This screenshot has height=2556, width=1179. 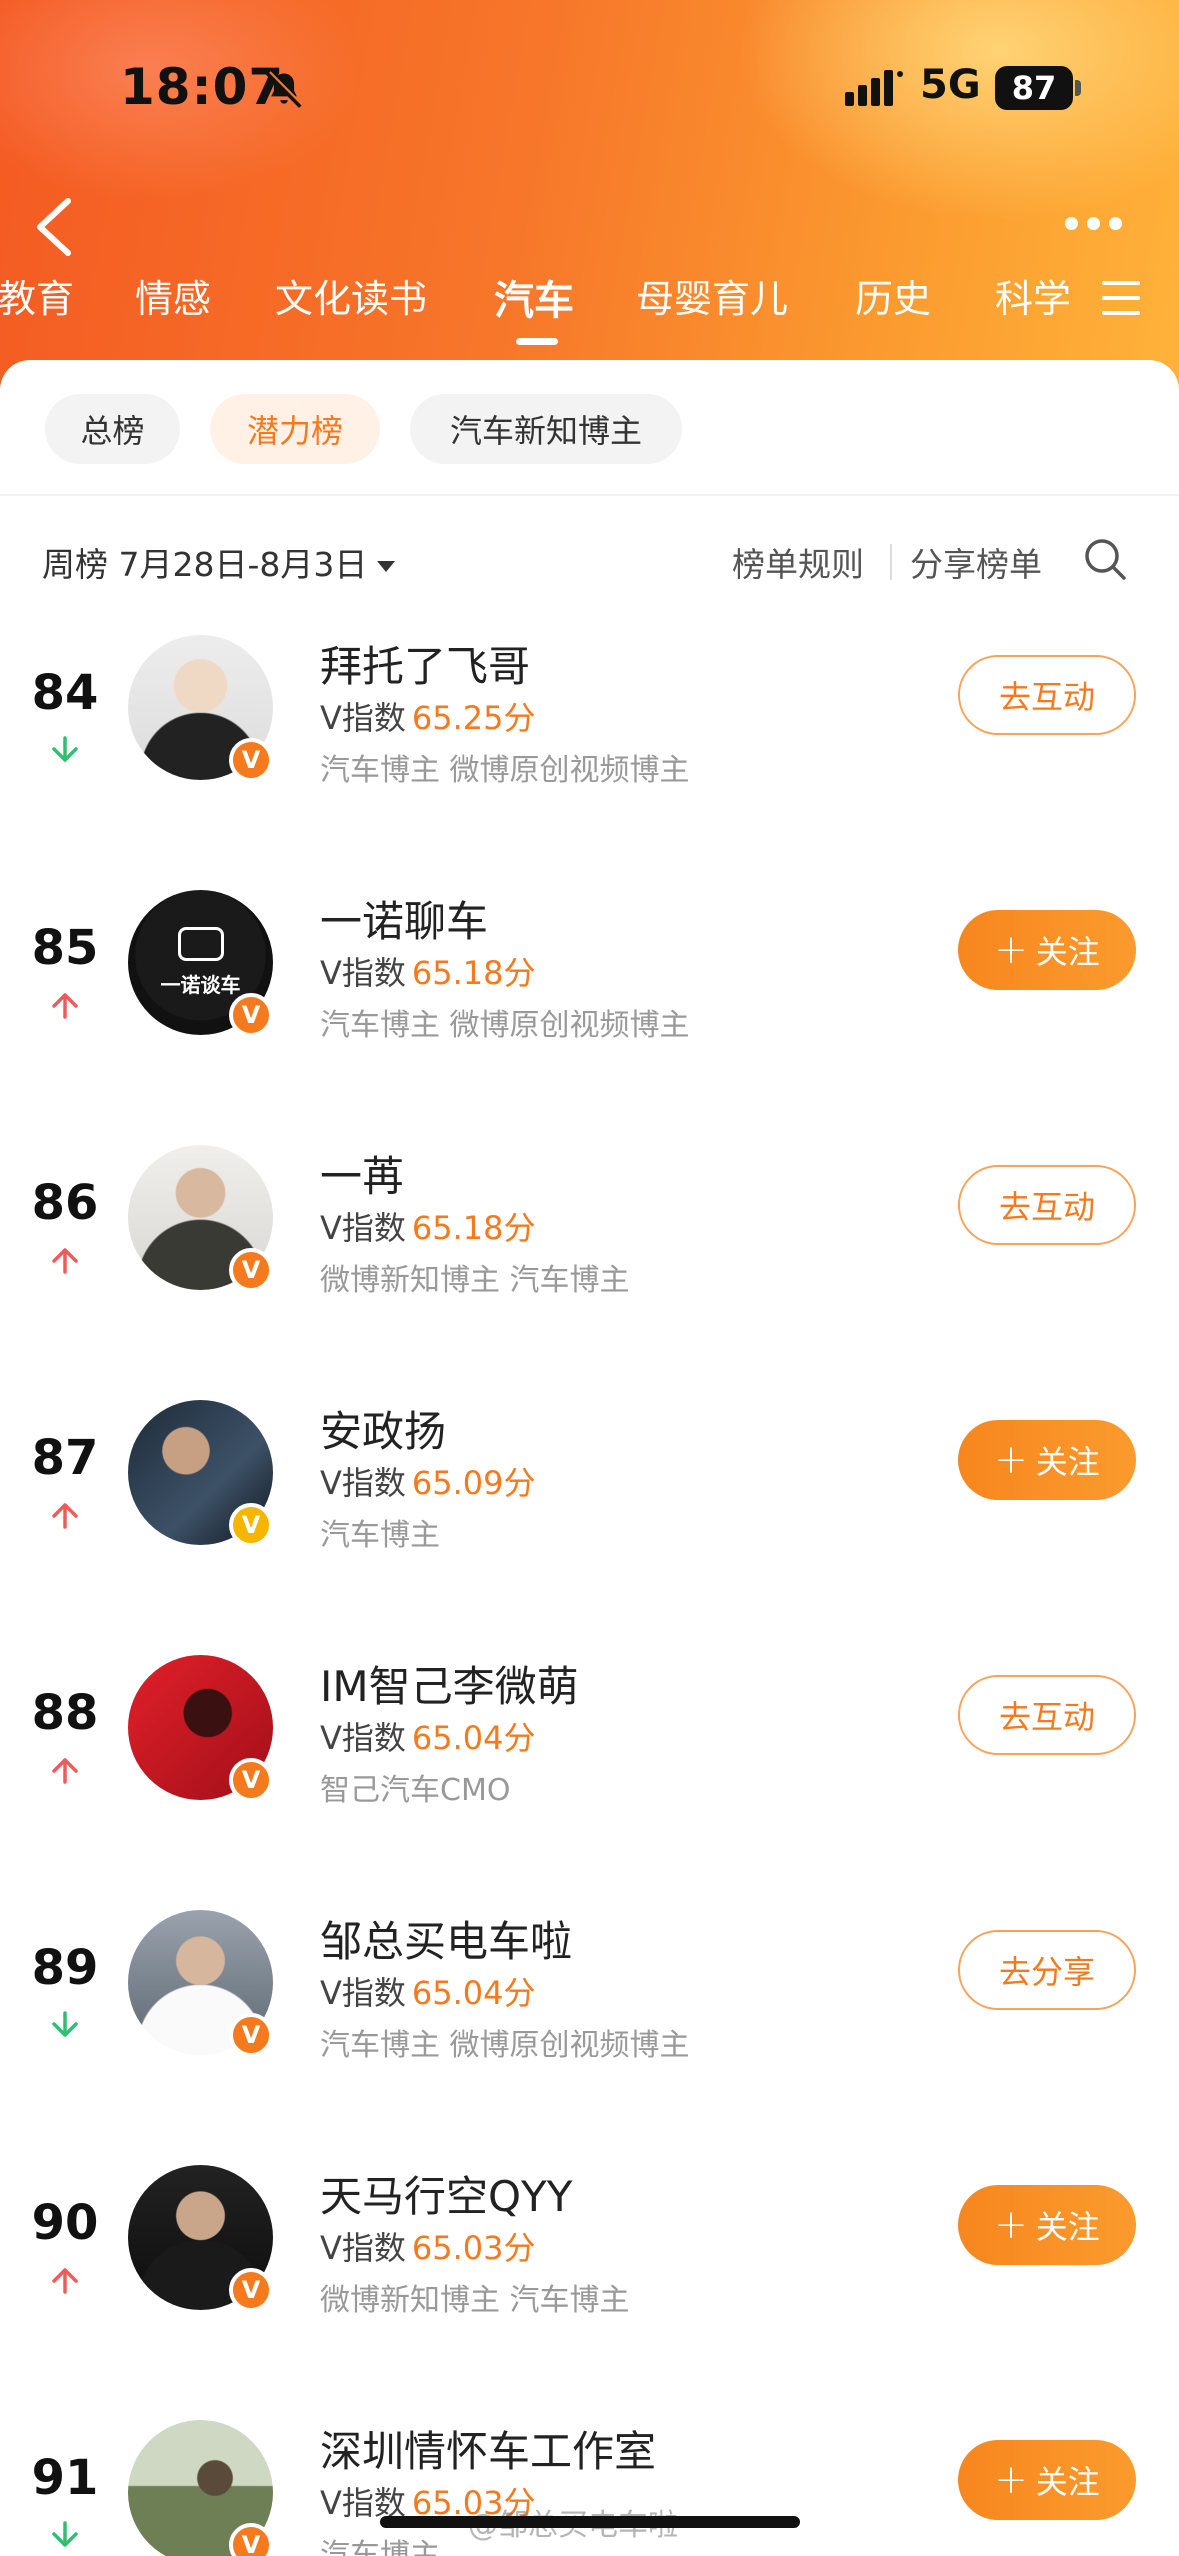 I want to click on battery-cap, so click(x=1078, y=88).